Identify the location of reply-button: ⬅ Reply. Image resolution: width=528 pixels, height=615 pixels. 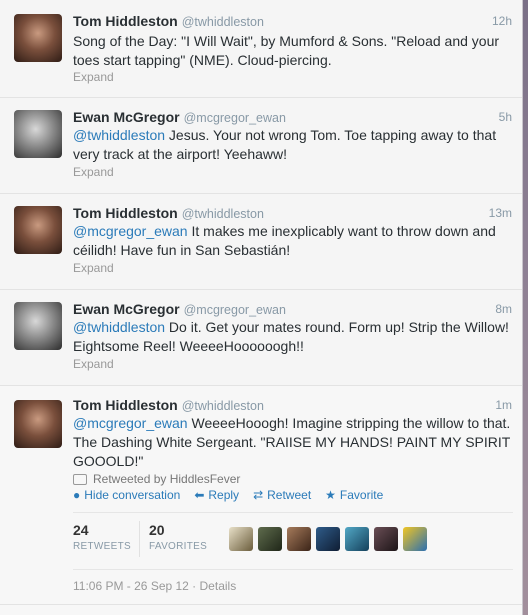
(216, 495).